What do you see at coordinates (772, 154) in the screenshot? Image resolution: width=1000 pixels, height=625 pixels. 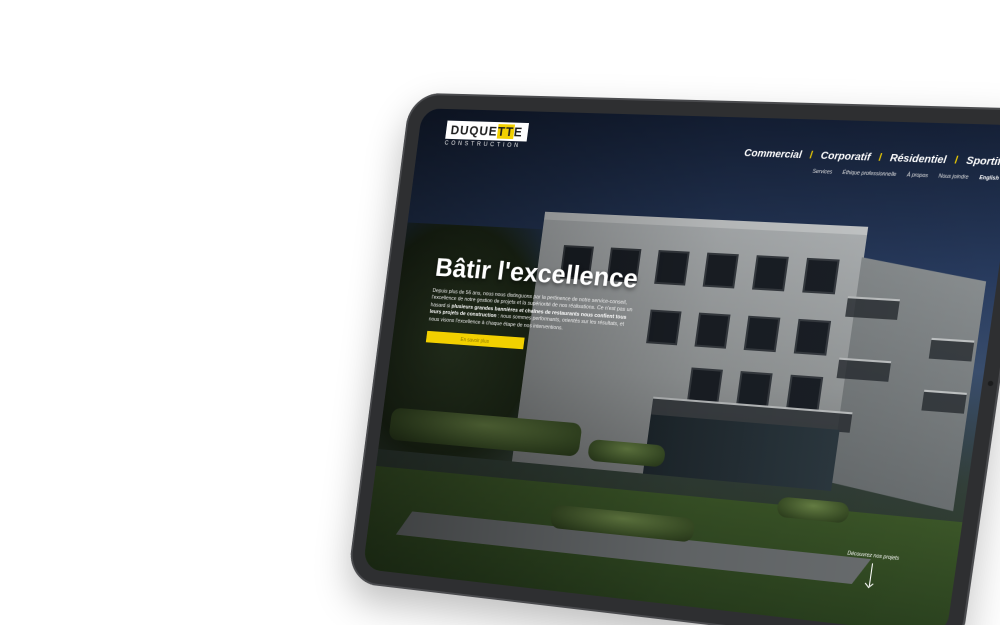 I see `nav-commercial: Commercial` at bounding box center [772, 154].